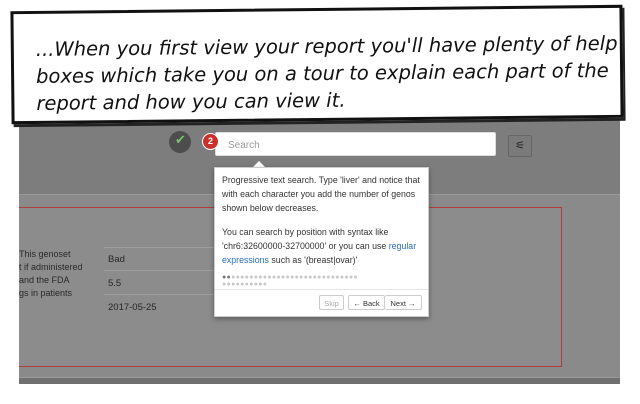  I want to click on description-line: t if administered, so click(51, 267).